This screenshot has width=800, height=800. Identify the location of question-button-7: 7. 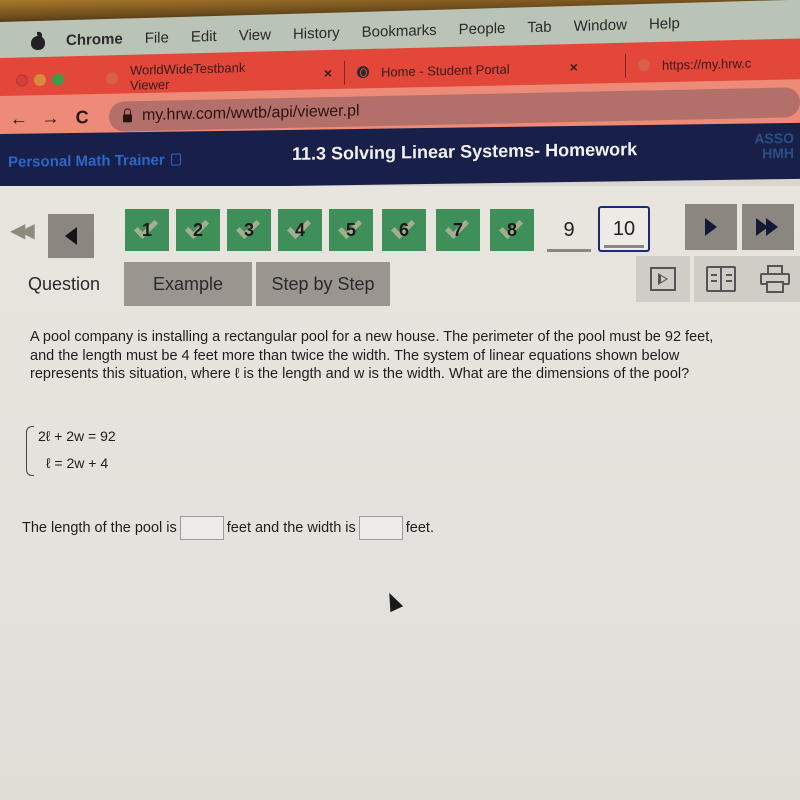
(458, 230).